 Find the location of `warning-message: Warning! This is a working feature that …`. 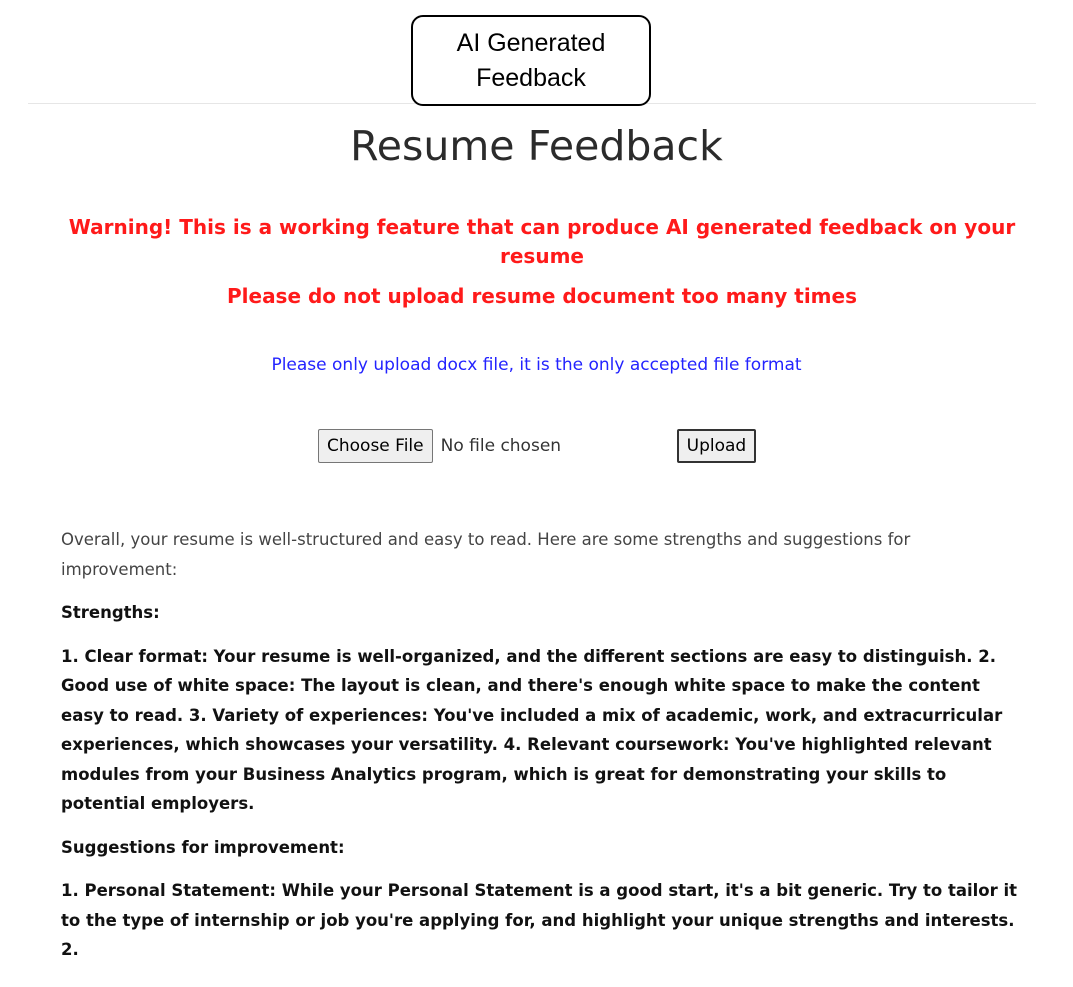

warning-message: Warning! This is a working feature that … is located at coordinates (542, 241).